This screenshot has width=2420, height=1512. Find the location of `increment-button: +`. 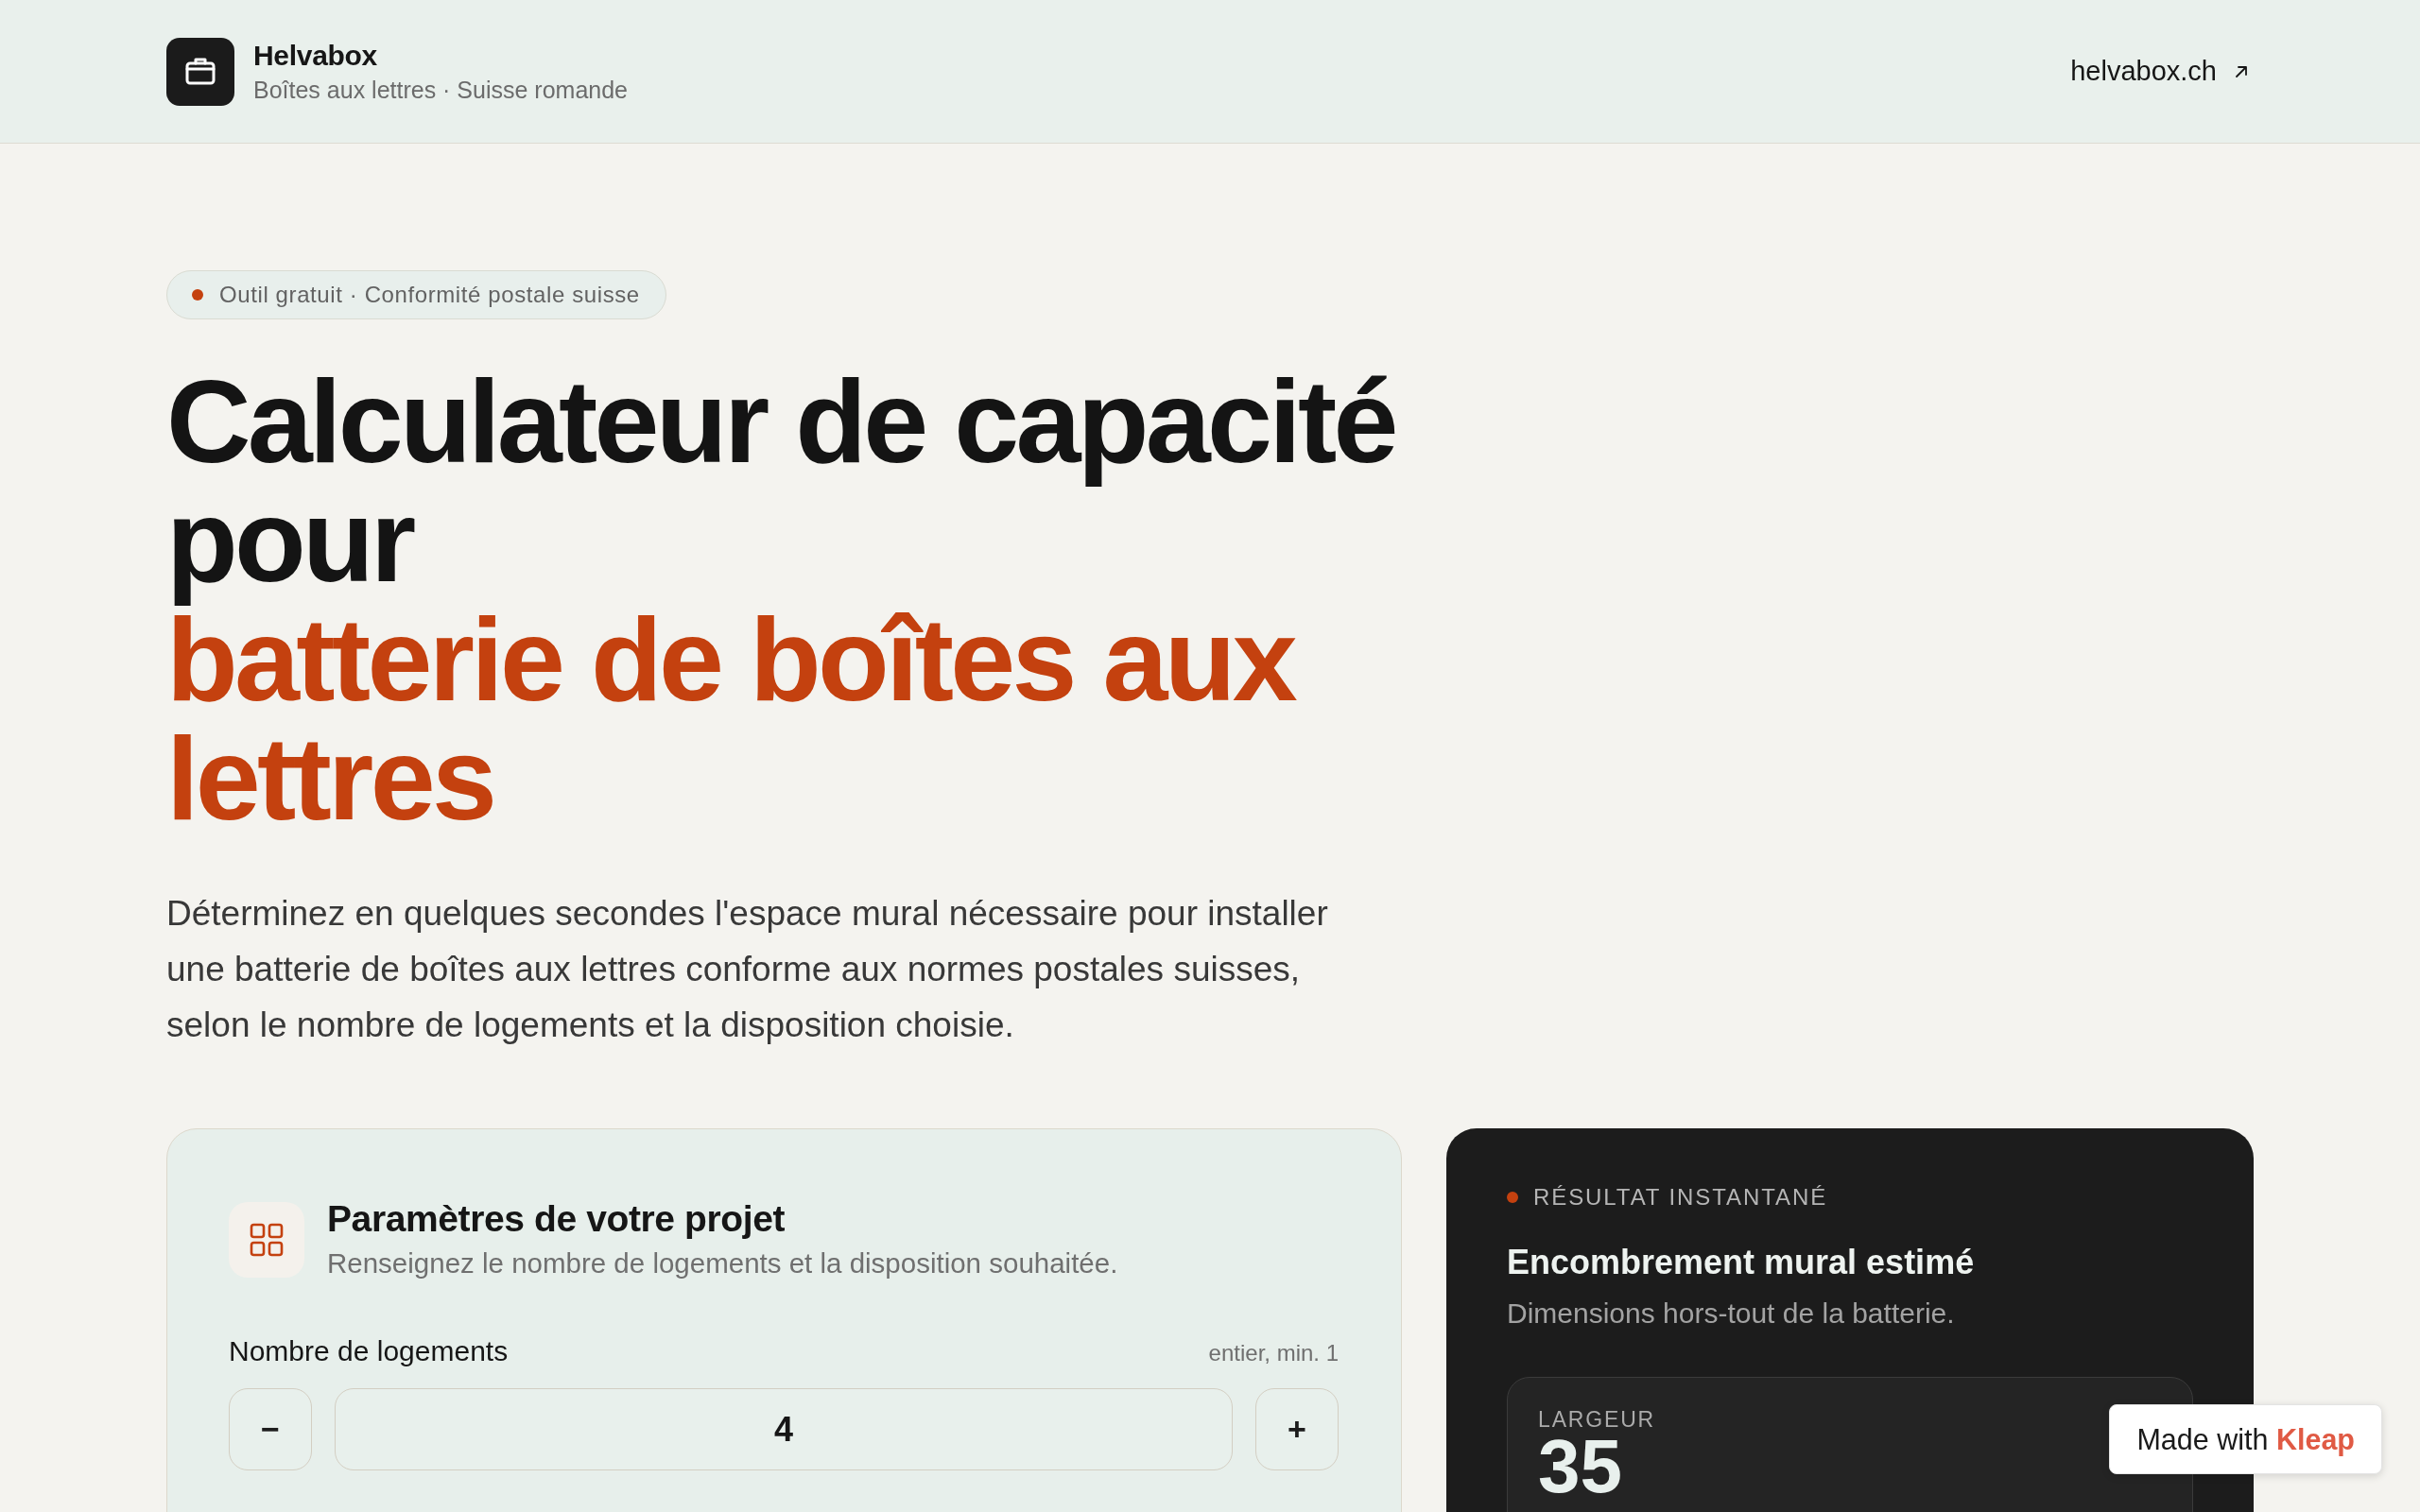

increment-button: + is located at coordinates (1297, 1429).